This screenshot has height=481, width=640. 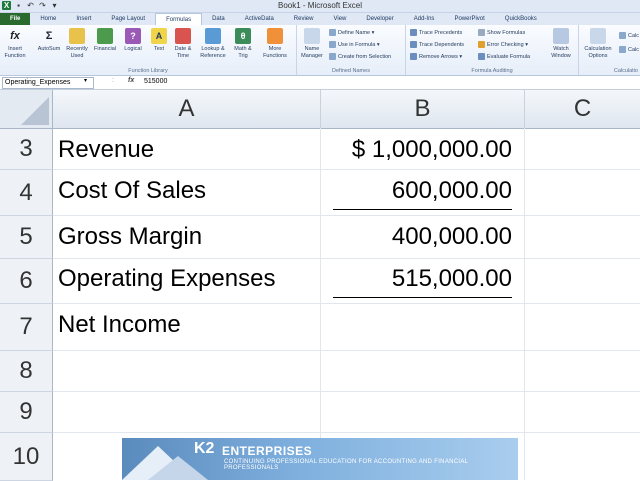 I want to click on show-formulas-label: Show Formulas, so click(x=506, y=33).